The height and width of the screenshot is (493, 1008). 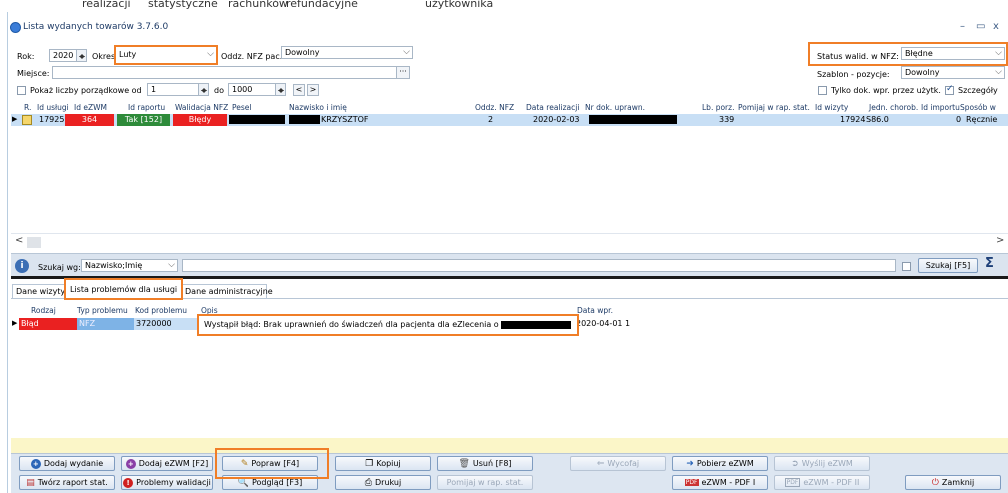 I want to click on zamknij-button: ⏻ Zamknij, so click(x=953, y=482).